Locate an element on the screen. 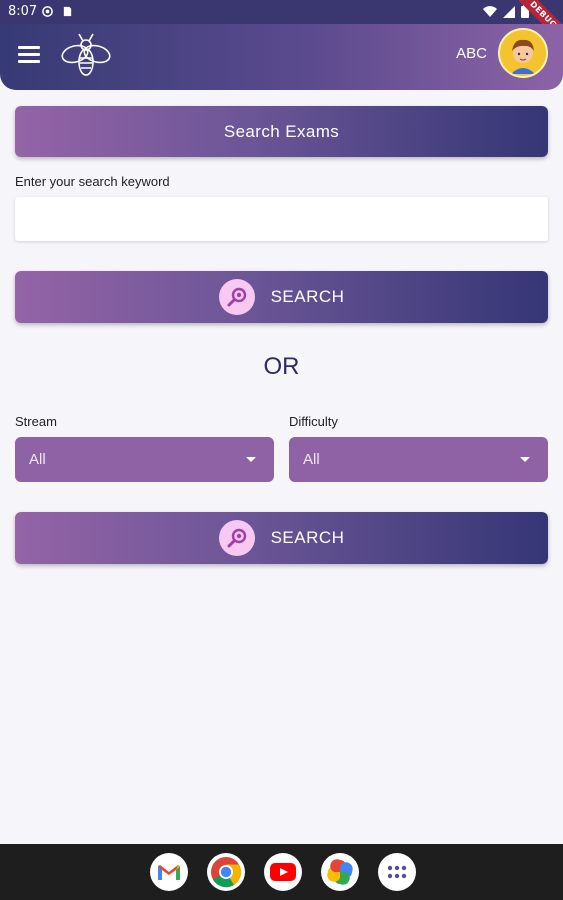 This screenshot has width=563, height=900. photos-icon is located at coordinates (340, 872).